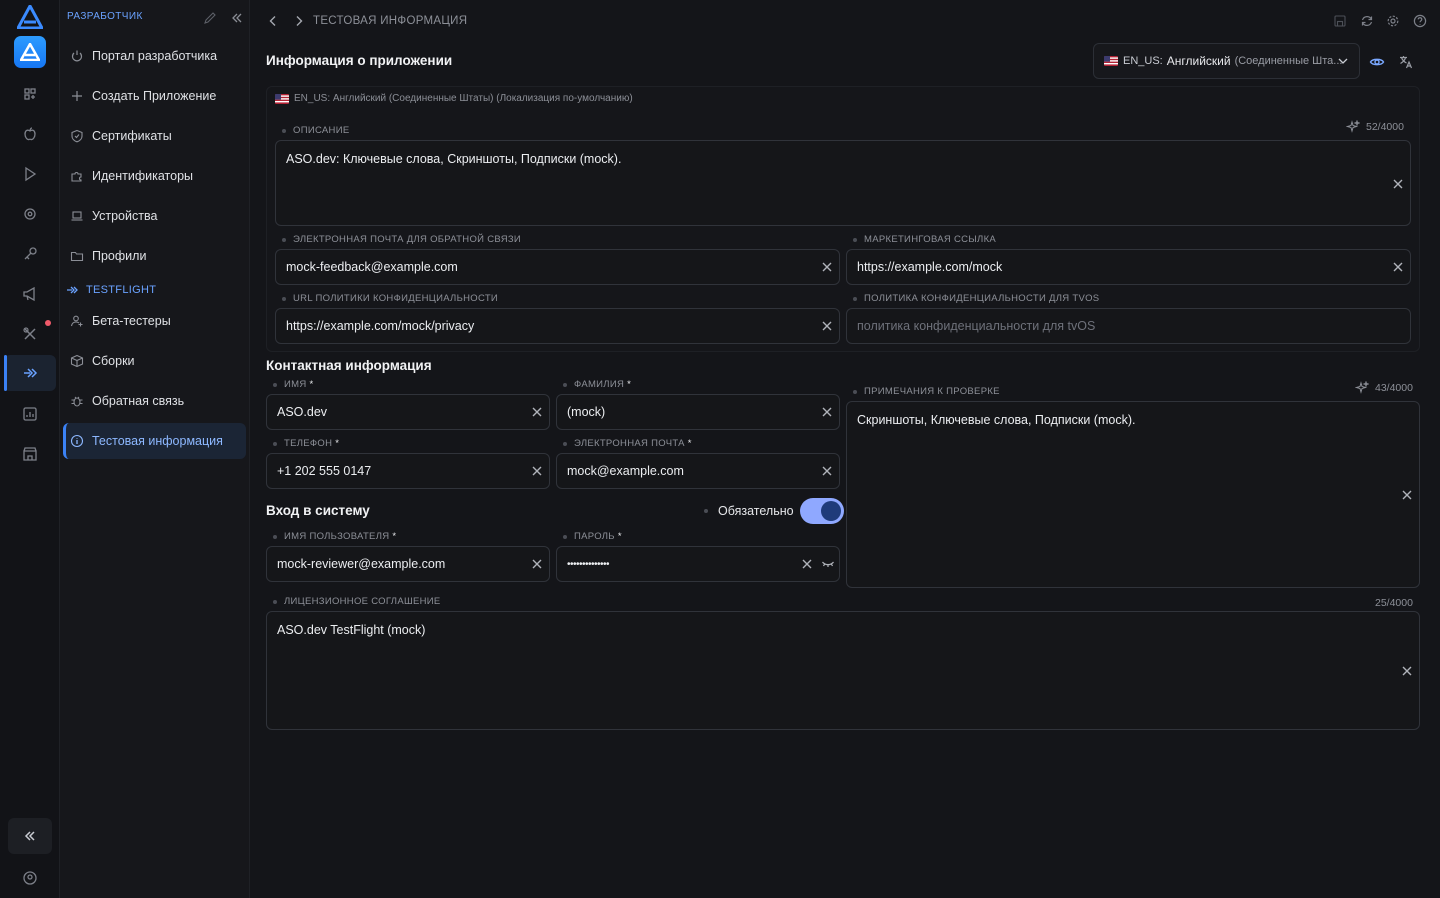  Describe the element at coordinates (77, 96) in the screenshot. I see `plus-icon` at that location.